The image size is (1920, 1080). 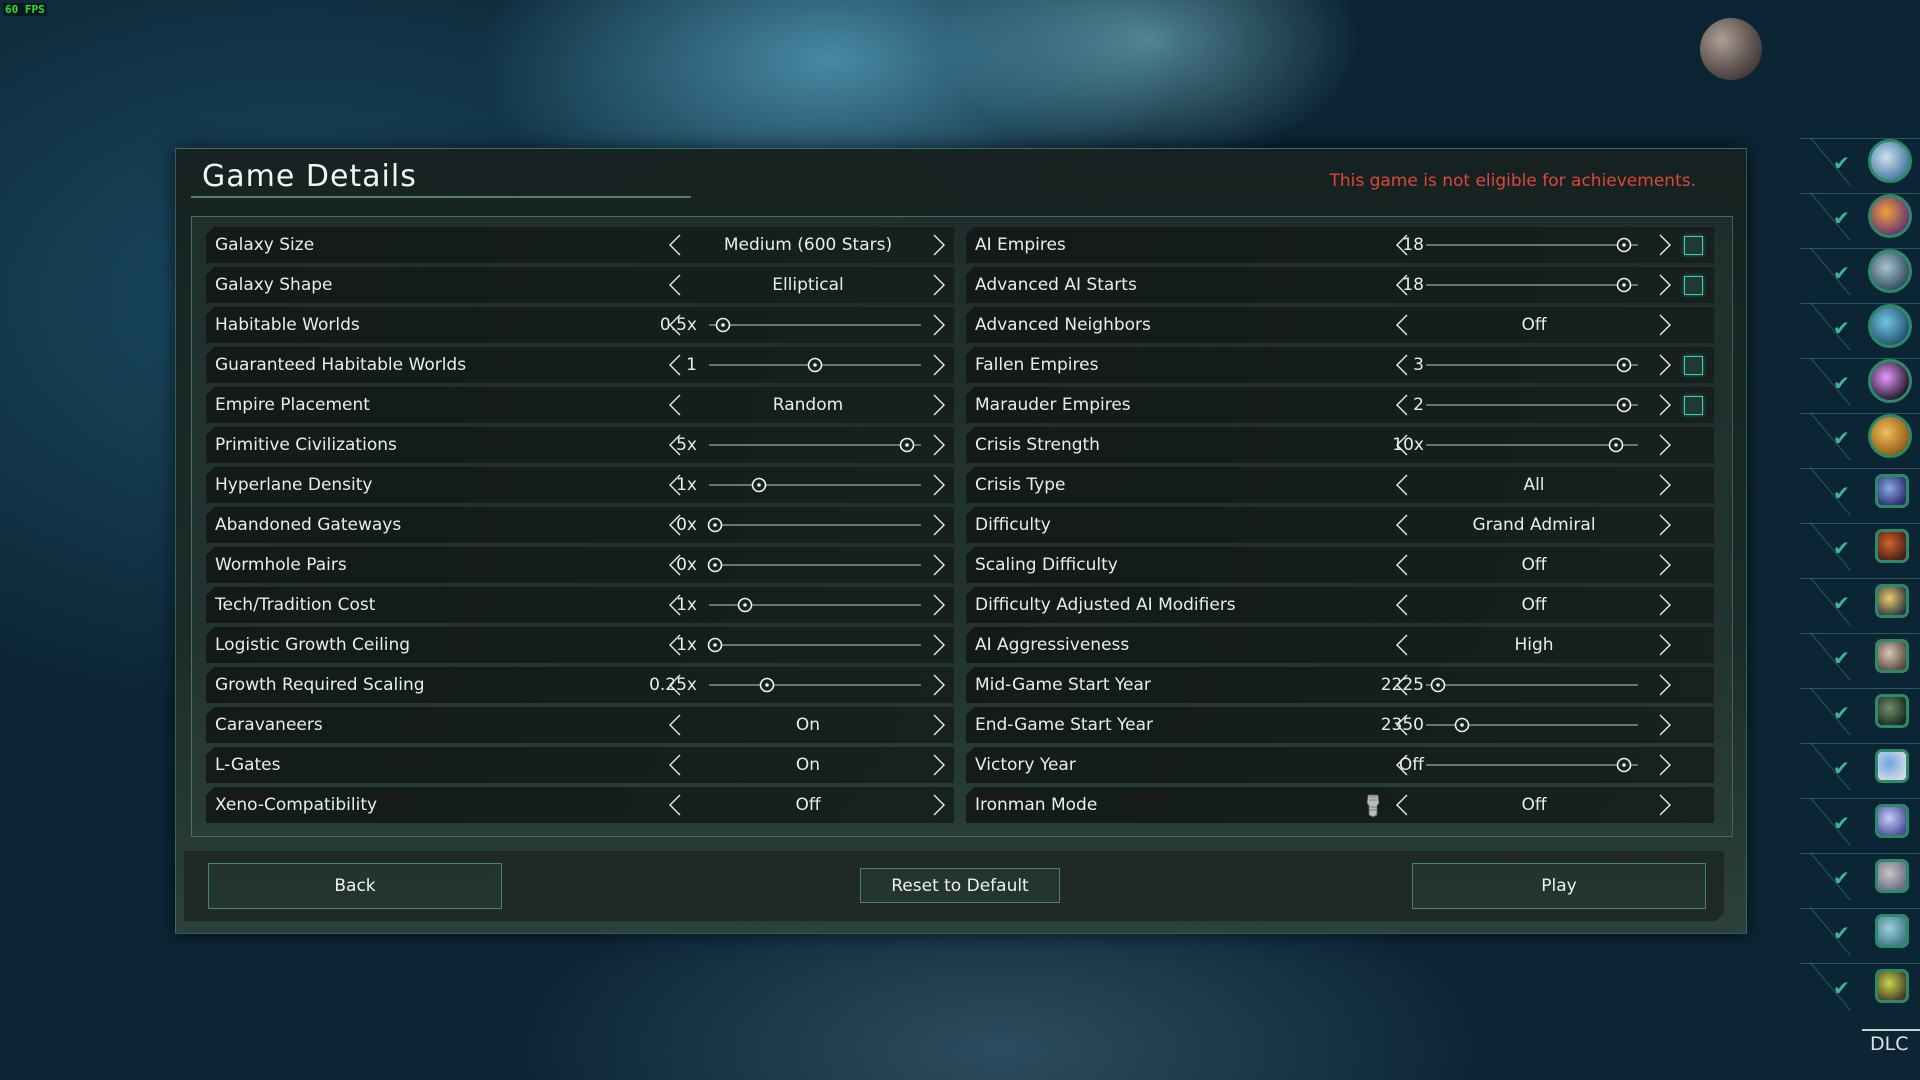 What do you see at coordinates (1892, 601) in the screenshot?
I see `necroids-species-icon` at bounding box center [1892, 601].